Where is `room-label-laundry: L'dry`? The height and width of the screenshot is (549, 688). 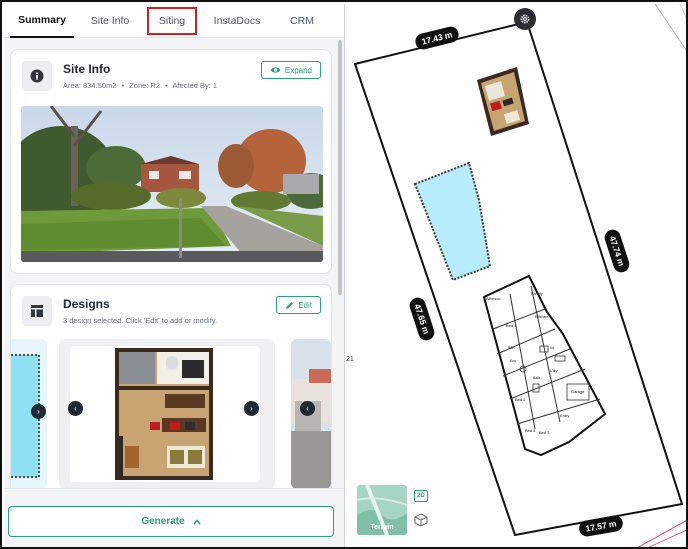 room-label-laundry: L'dry is located at coordinates (554, 371).